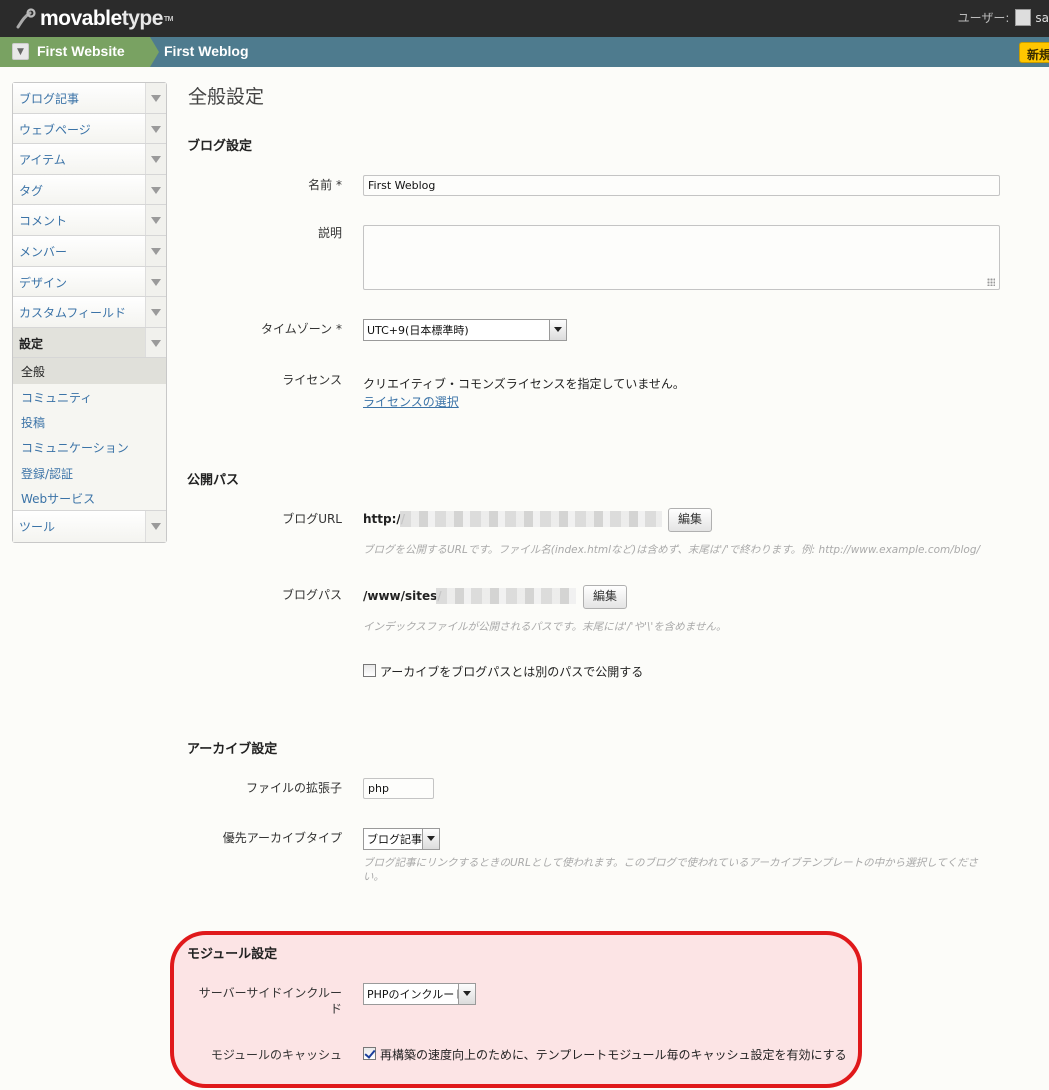  Describe the element at coordinates (89, 343) in the screenshot. I see `sidebar-item-settings: 設定` at that location.